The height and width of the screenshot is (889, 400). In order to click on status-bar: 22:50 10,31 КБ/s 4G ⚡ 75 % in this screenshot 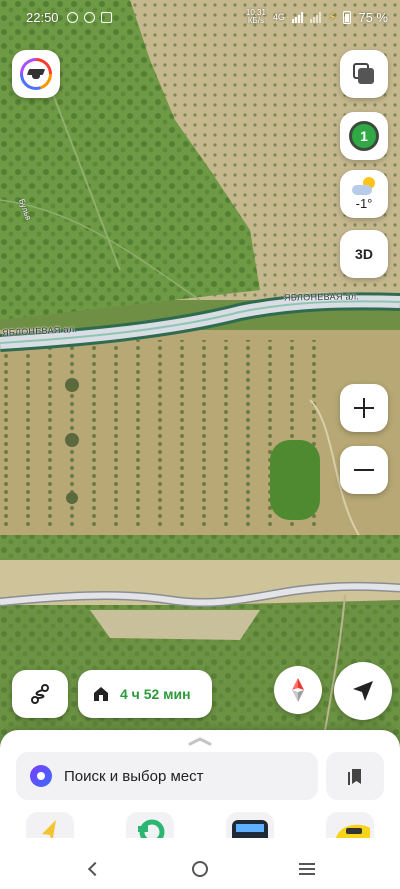, I will do `click(200, 17)`.